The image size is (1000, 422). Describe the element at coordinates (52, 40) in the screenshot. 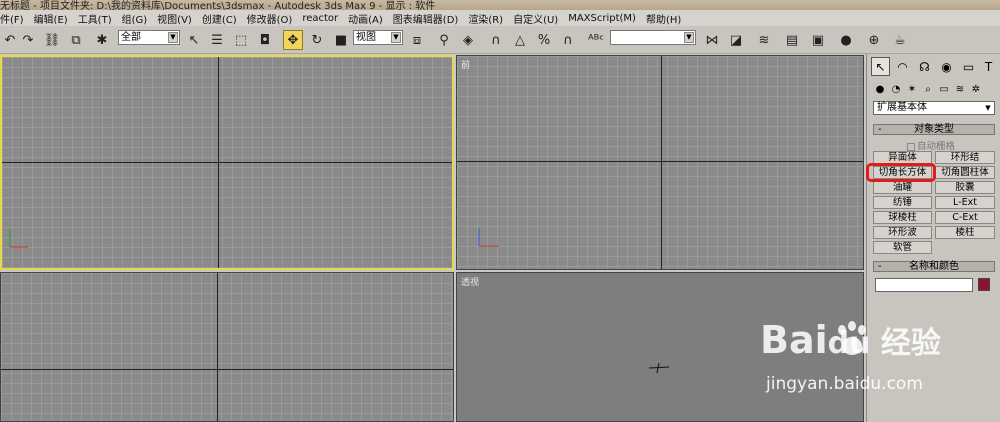

I see `select-link-icon: ⛓` at that location.